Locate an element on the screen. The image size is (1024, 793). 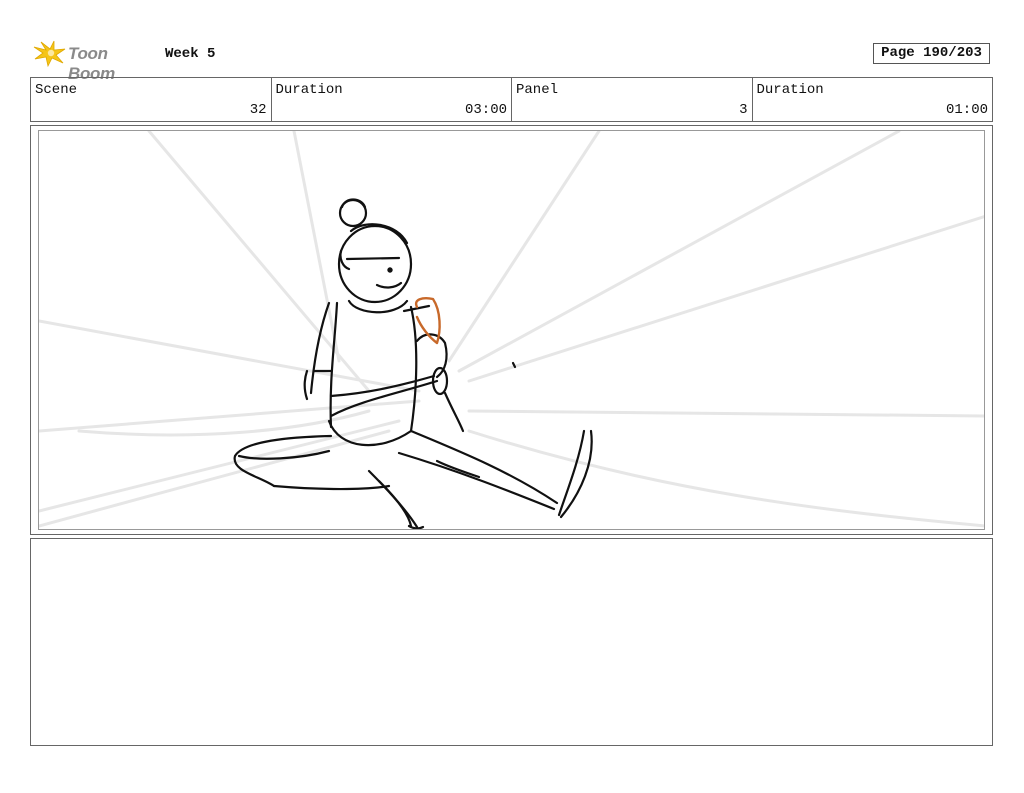
page-title: Week 5 is located at coordinates (190, 54).